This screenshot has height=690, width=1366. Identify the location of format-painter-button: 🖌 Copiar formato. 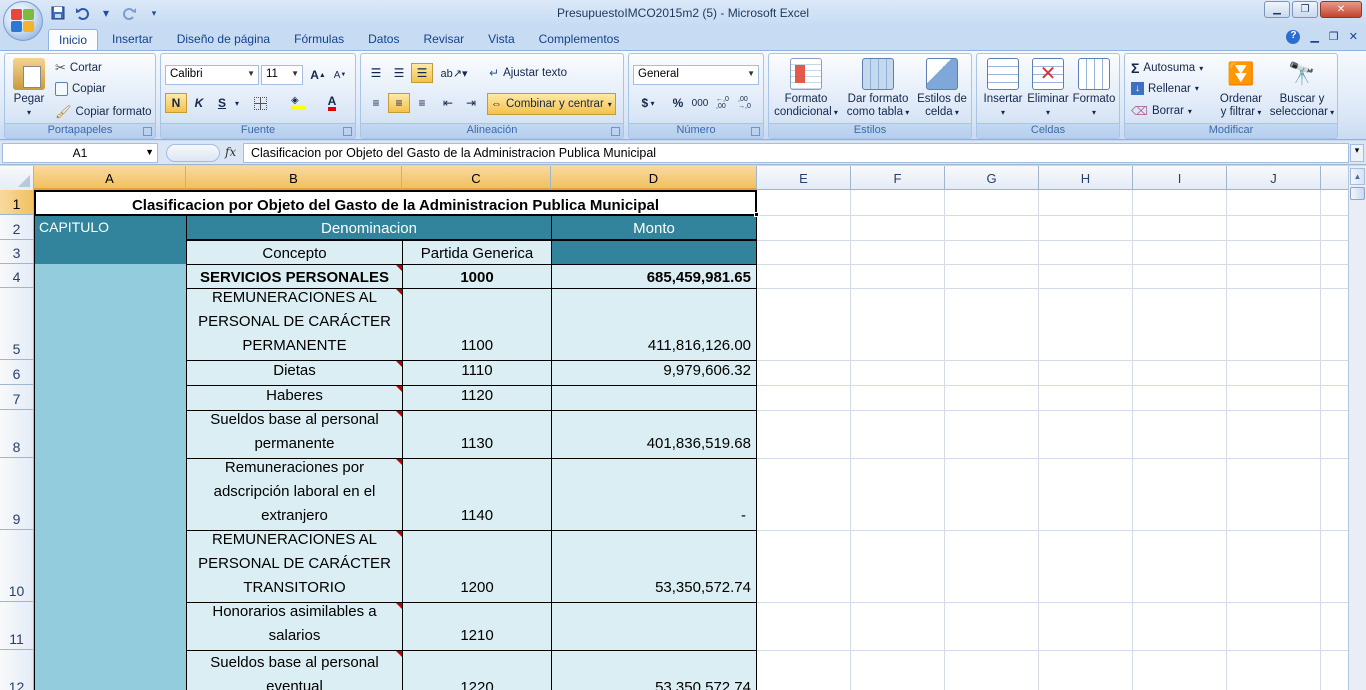
(103, 112).